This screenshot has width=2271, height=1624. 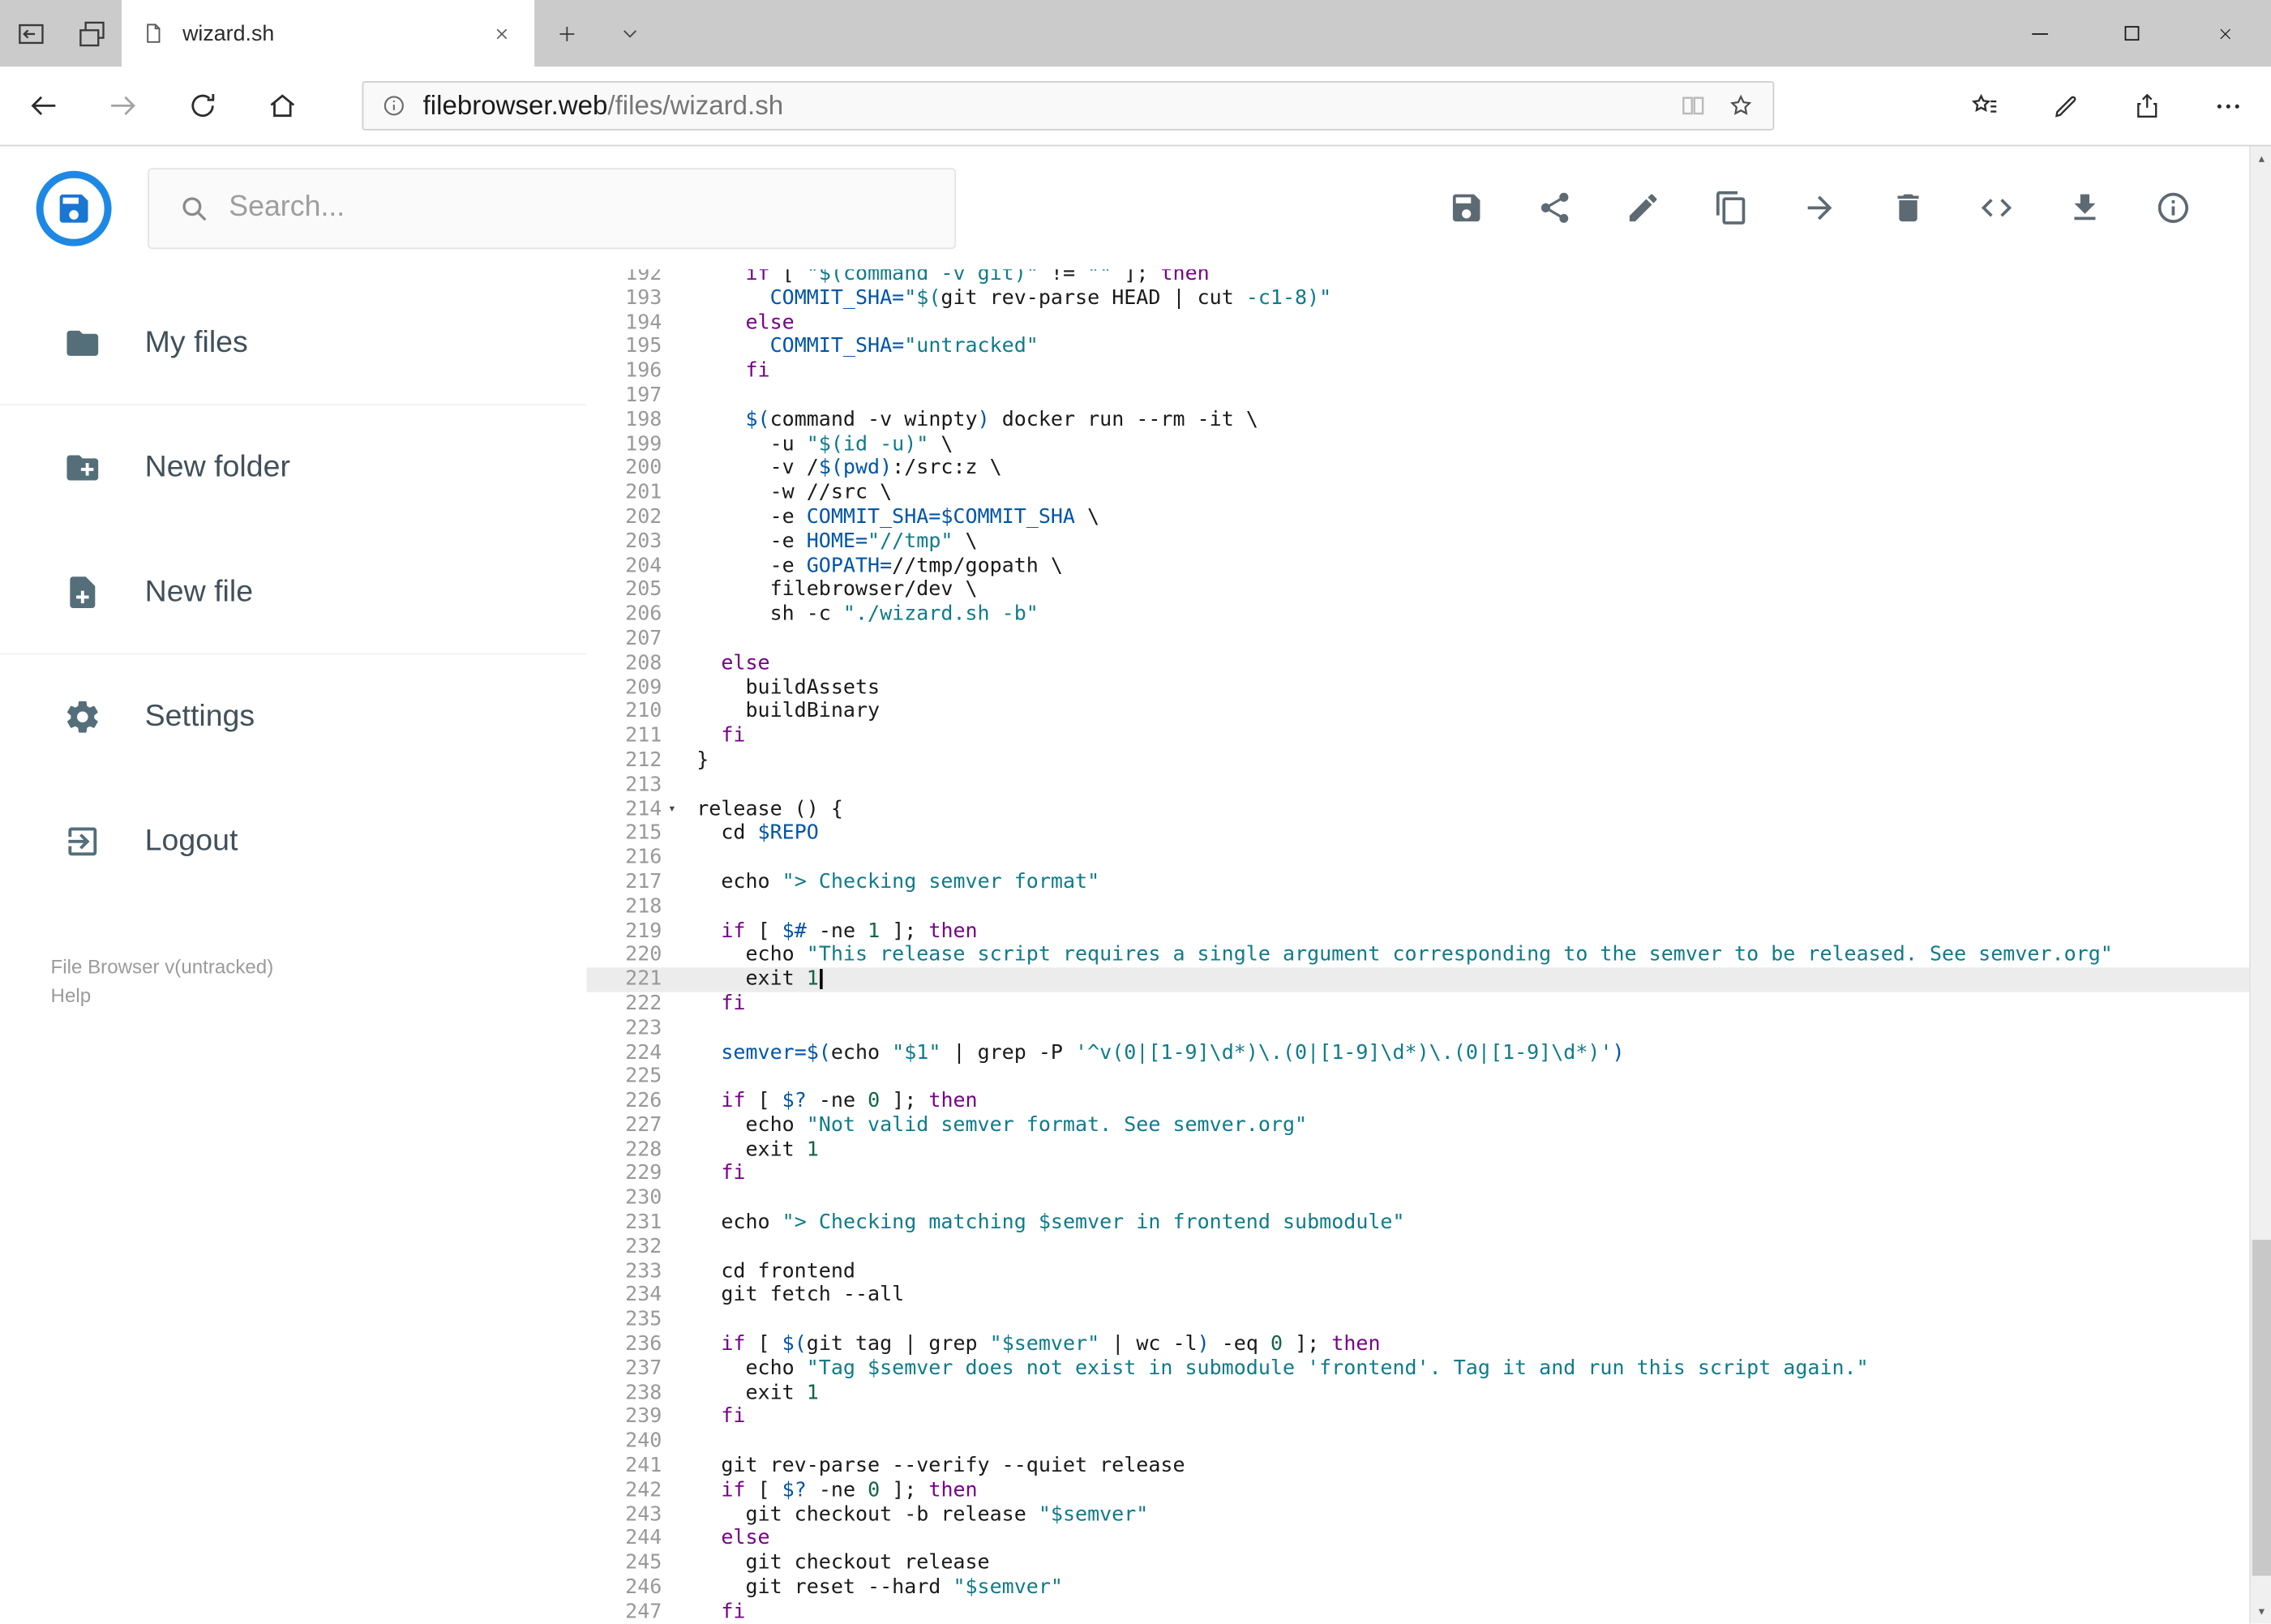 What do you see at coordinates (1418, 1491) in the screenshot?
I see `code-line-242: 242 if [ $? -ne 0 ]; then` at bounding box center [1418, 1491].